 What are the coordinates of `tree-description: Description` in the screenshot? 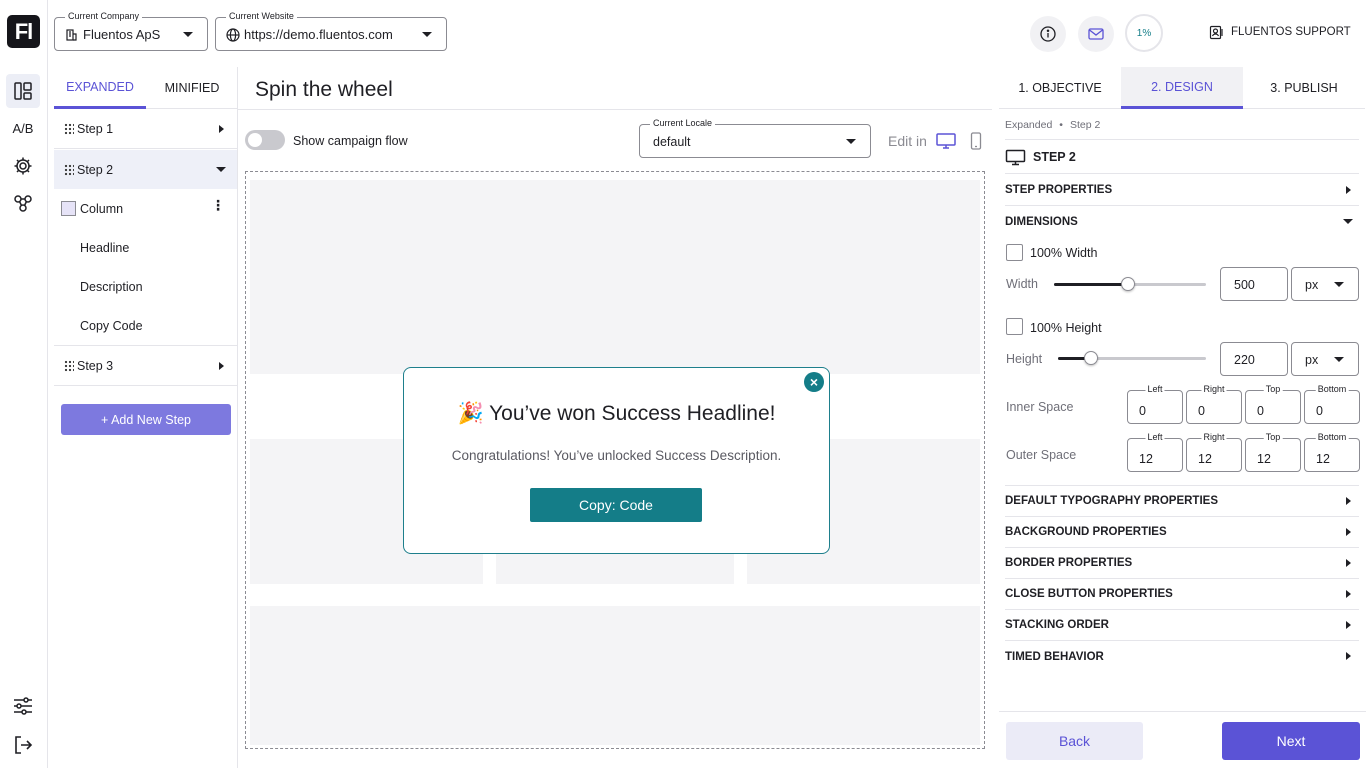 It's located at (145, 286).